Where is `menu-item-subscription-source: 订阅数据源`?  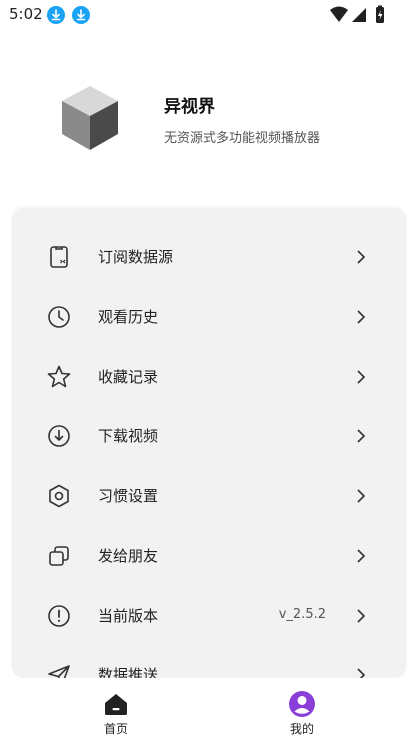 menu-item-subscription-source: 订阅数据源 is located at coordinates (209, 257).